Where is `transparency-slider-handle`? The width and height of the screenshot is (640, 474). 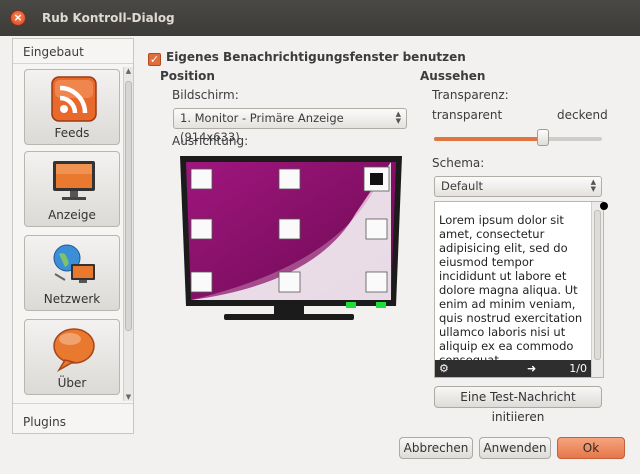
transparency-slider-handle is located at coordinates (543, 137).